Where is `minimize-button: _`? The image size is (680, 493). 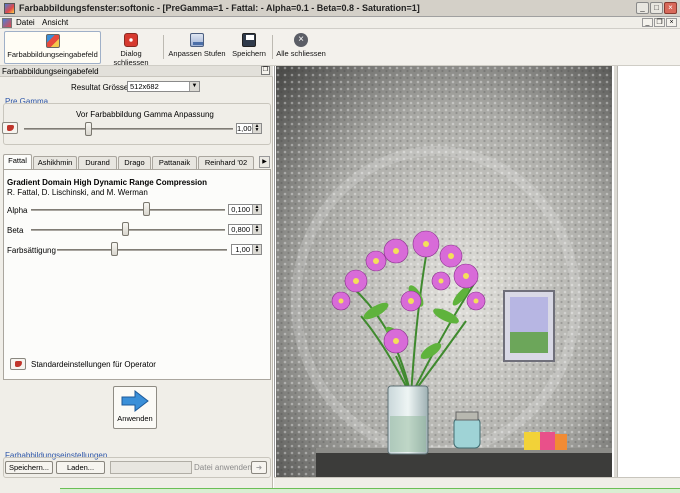
minimize-button: _ is located at coordinates (642, 8).